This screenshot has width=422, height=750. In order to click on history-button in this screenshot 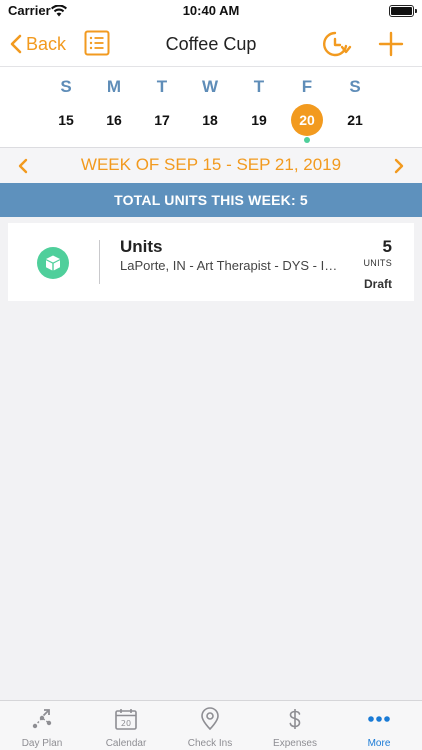, I will do `click(336, 44)`.